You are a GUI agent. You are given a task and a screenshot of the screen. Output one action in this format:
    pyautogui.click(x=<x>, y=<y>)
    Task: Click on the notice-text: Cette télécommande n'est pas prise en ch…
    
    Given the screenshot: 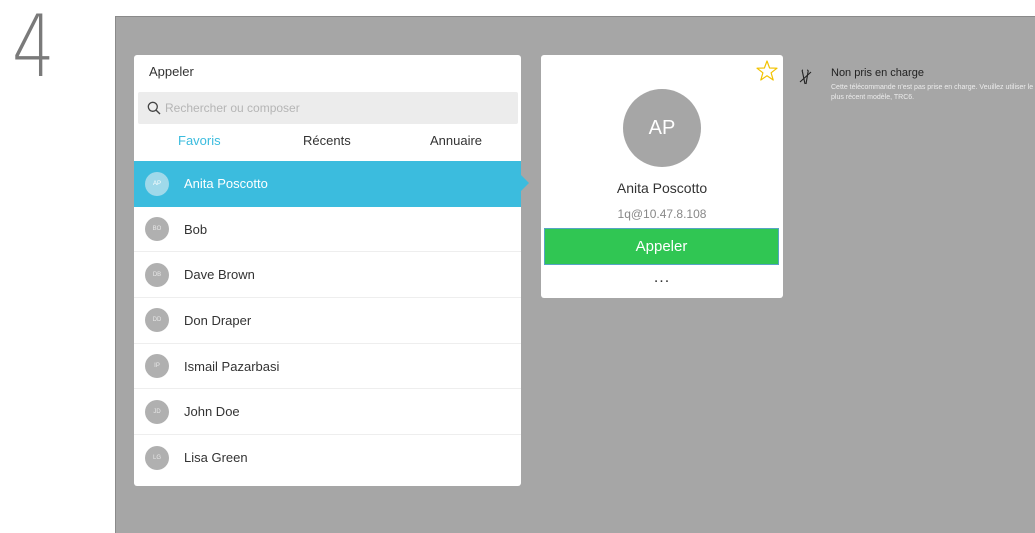 What is the action you would take?
    pyautogui.click(x=932, y=92)
    